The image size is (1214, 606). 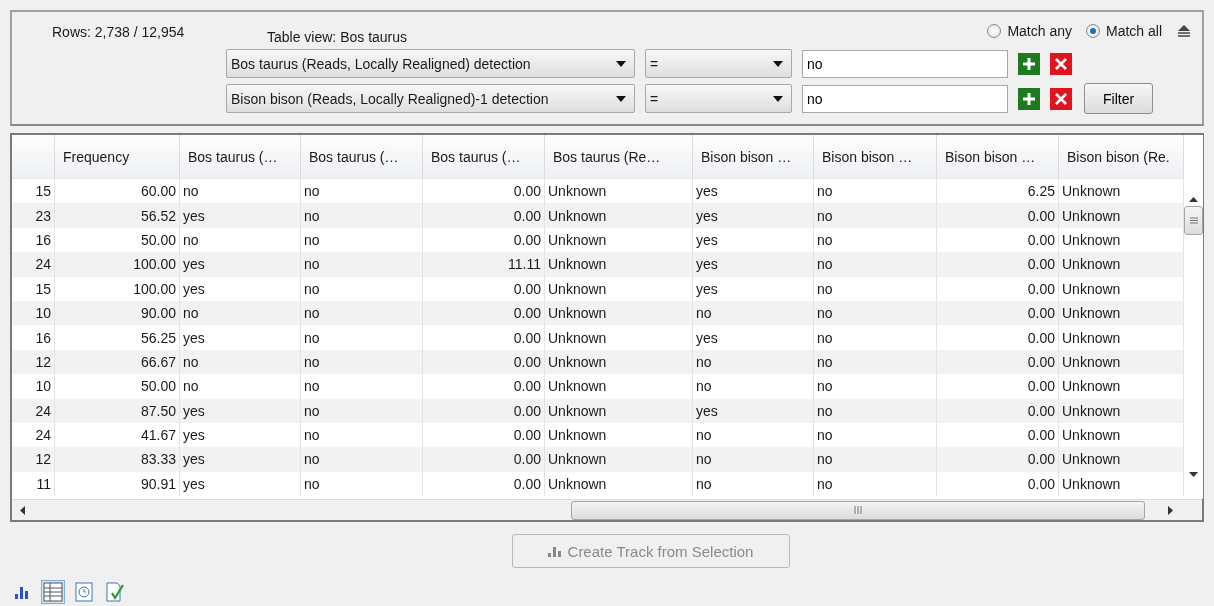 I want to click on scroll-left-icon, so click(x=22, y=510).